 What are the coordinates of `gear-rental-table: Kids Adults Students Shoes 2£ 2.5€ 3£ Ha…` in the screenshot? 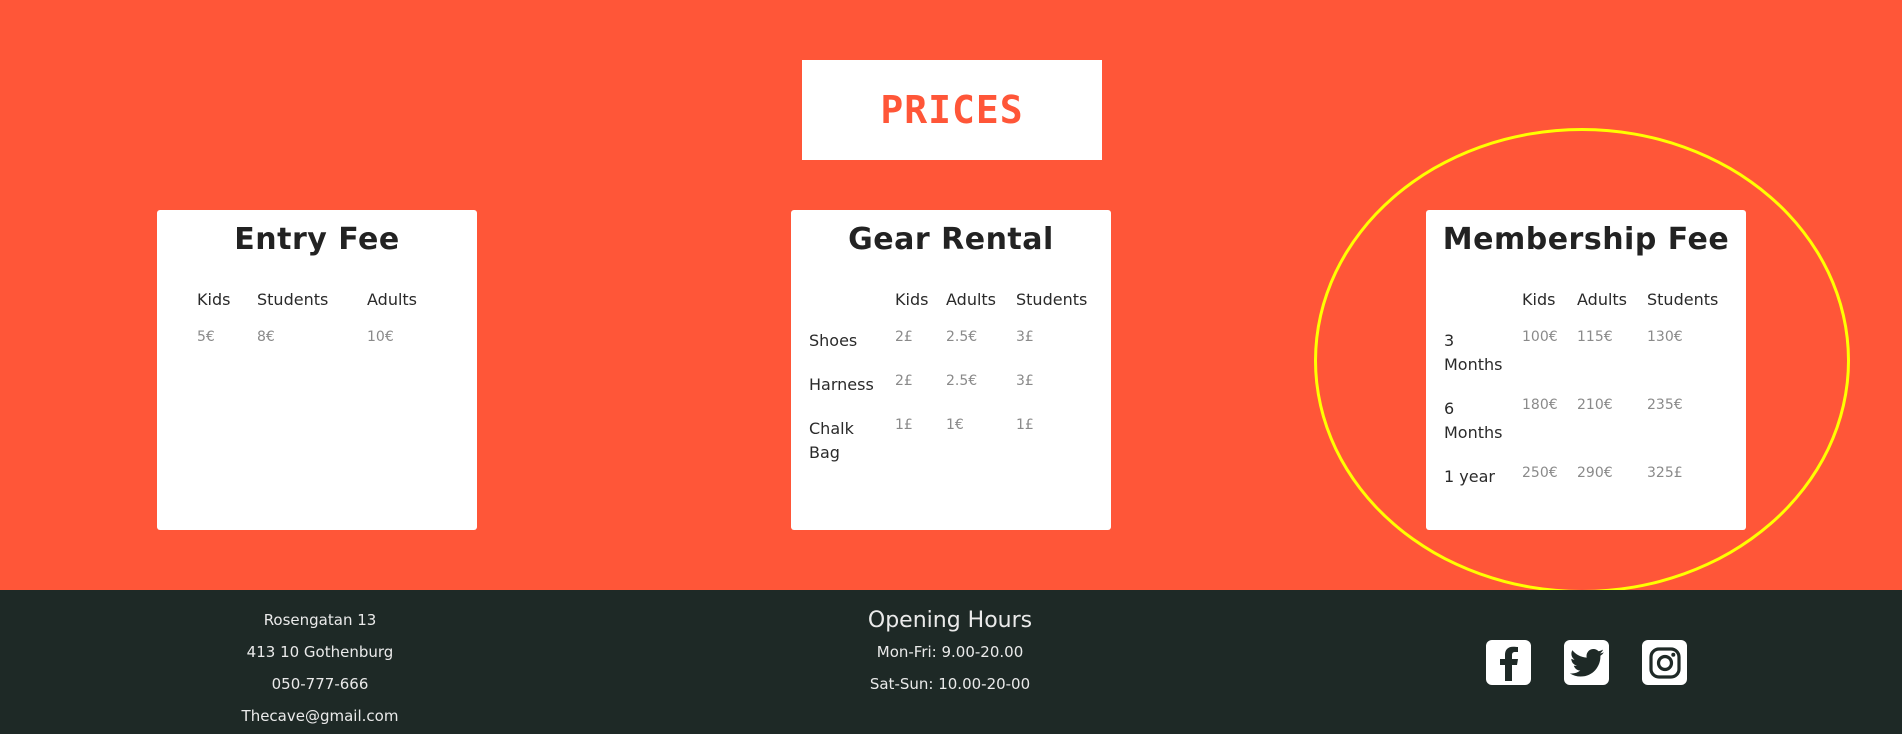 It's located at (952, 387).